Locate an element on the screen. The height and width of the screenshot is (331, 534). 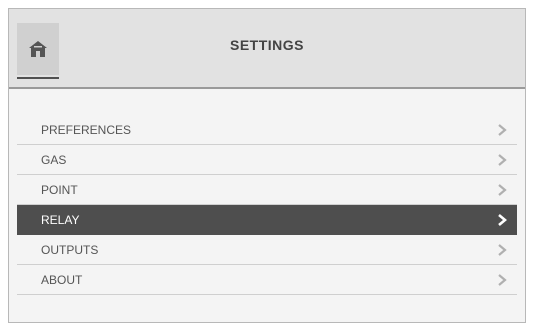
menu-item-outputs: OUTPUTS is located at coordinates (267, 250).